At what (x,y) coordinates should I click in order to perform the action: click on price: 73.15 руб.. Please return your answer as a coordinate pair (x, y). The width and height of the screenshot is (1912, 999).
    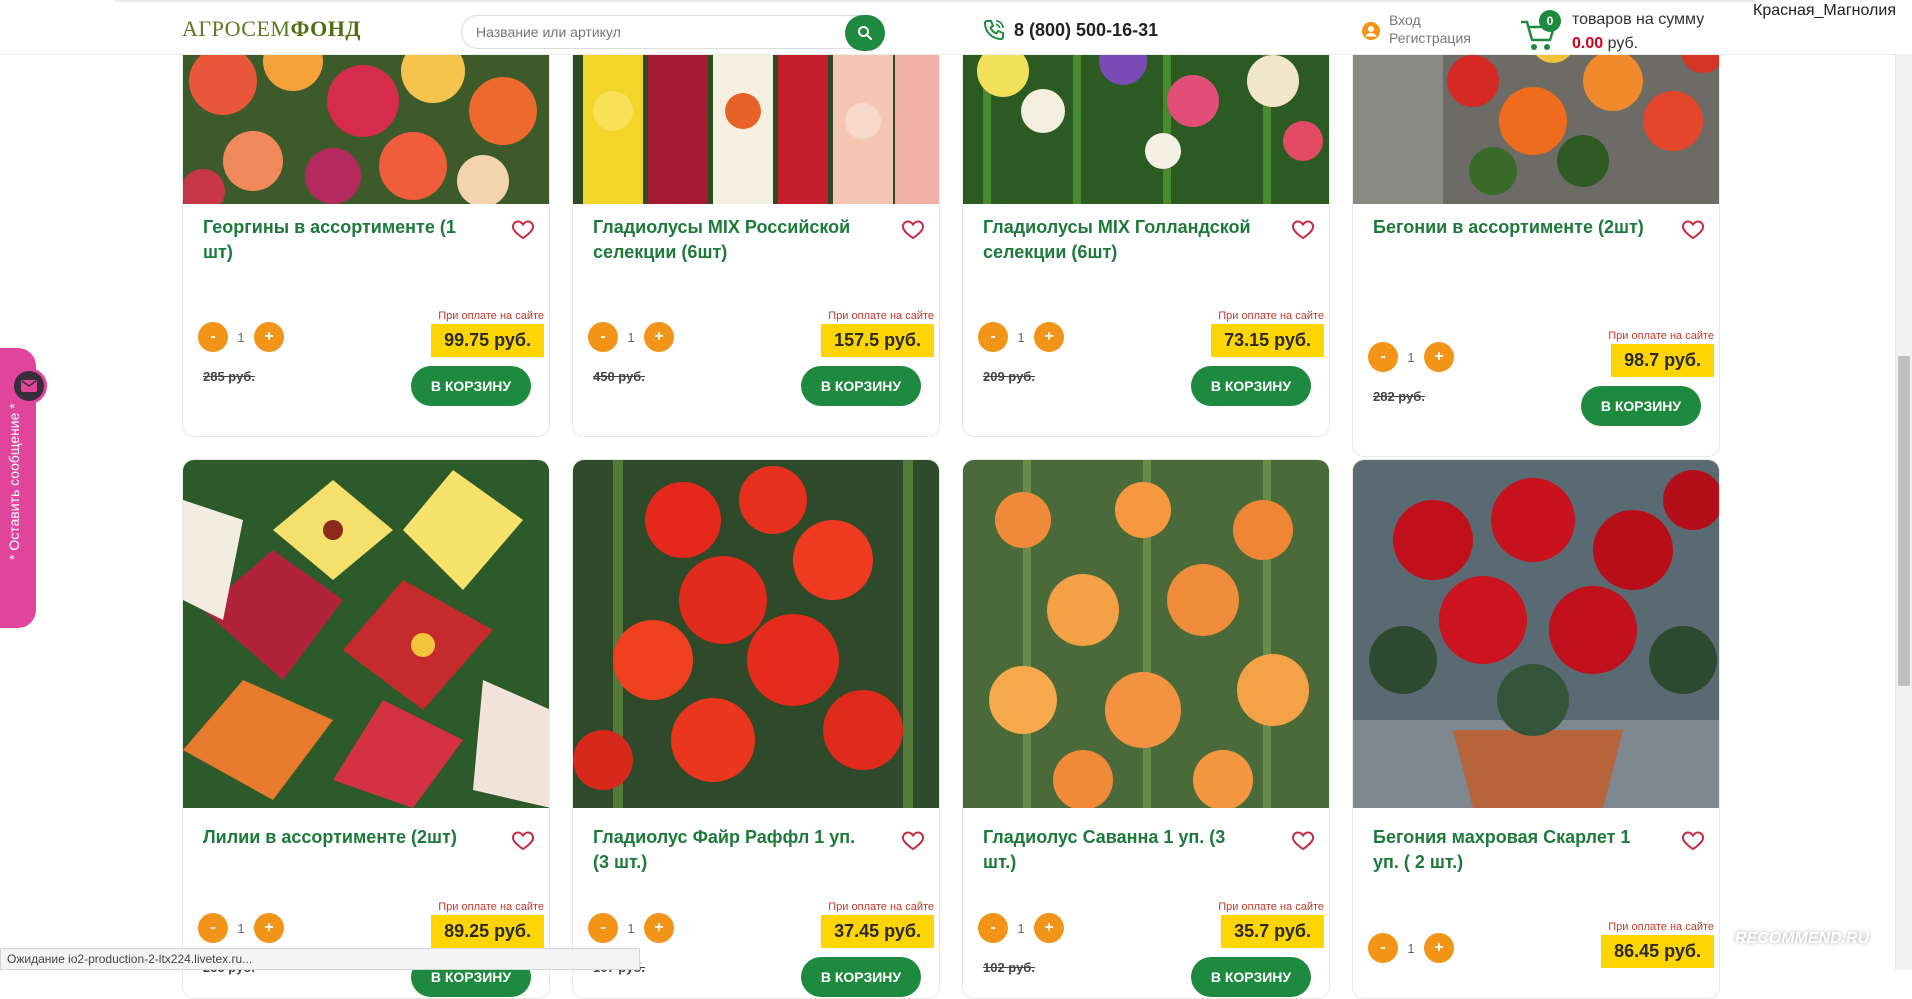
    Looking at the image, I should click on (1267, 340).